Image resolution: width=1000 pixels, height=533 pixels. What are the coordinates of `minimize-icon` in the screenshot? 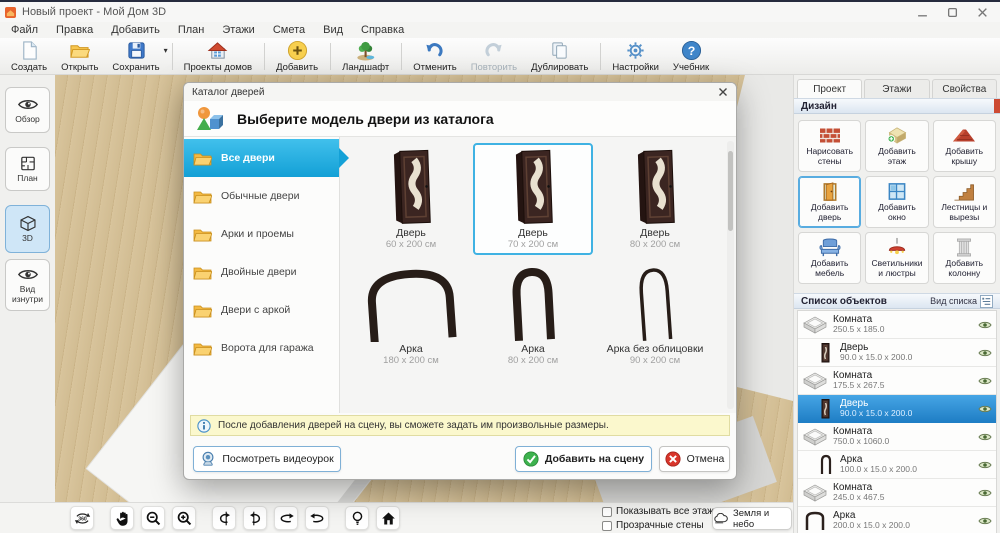 It's located at (922, 12).